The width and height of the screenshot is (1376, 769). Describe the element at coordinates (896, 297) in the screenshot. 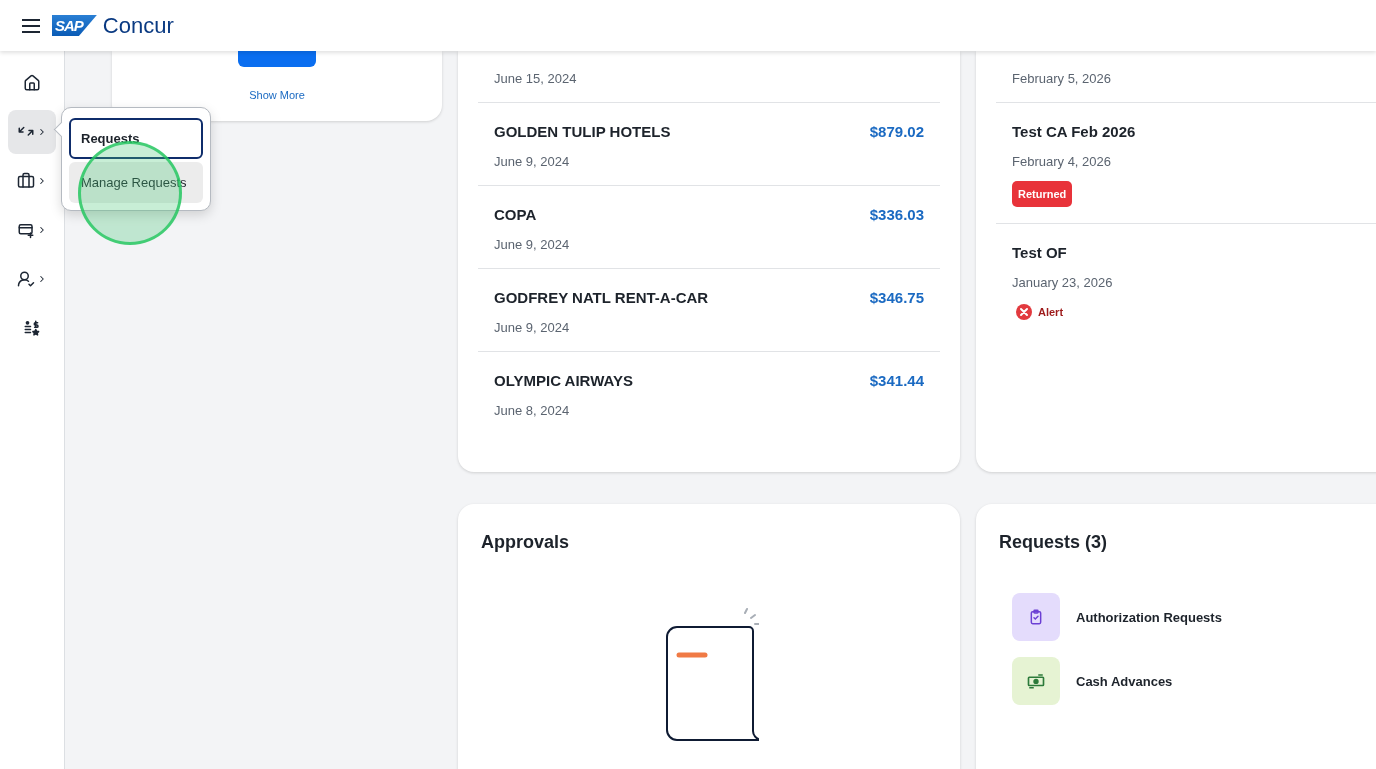

I see `amount: $346.75` at that location.